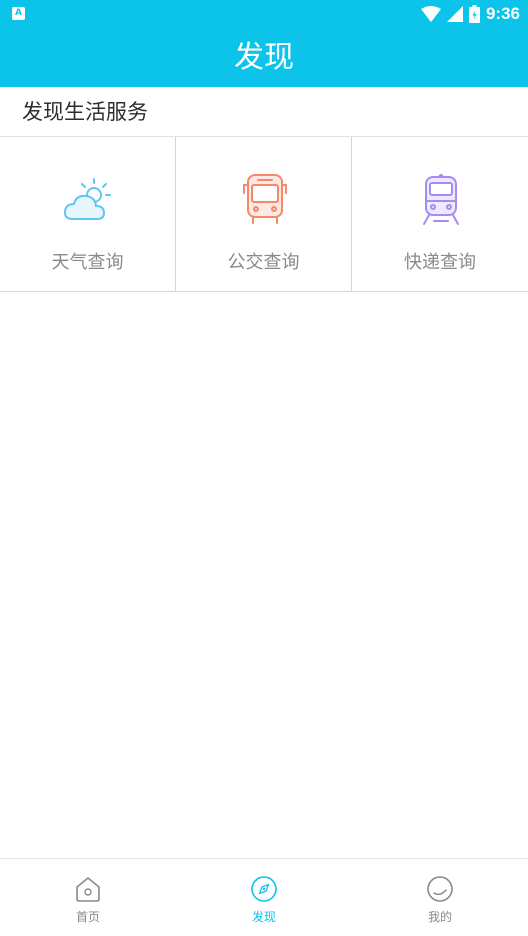 The height and width of the screenshot is (936, 528). I want to click on section-header: 发现生活服务, so click(264, 112).